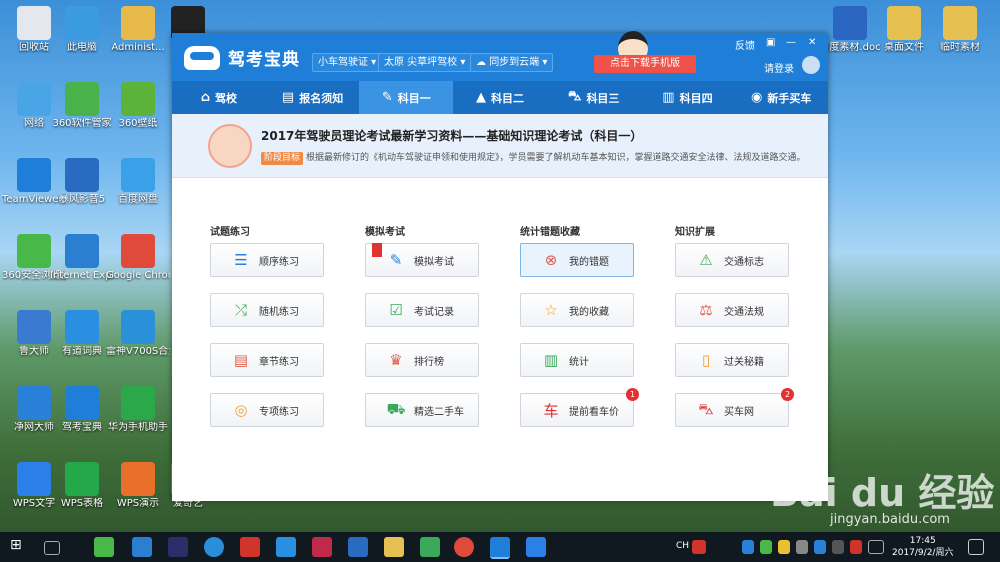  What do you see at coordinates (688, 97) in the screenshot?
I see `tab-6: ▥ 科目四` at bounding box center [688, 97].